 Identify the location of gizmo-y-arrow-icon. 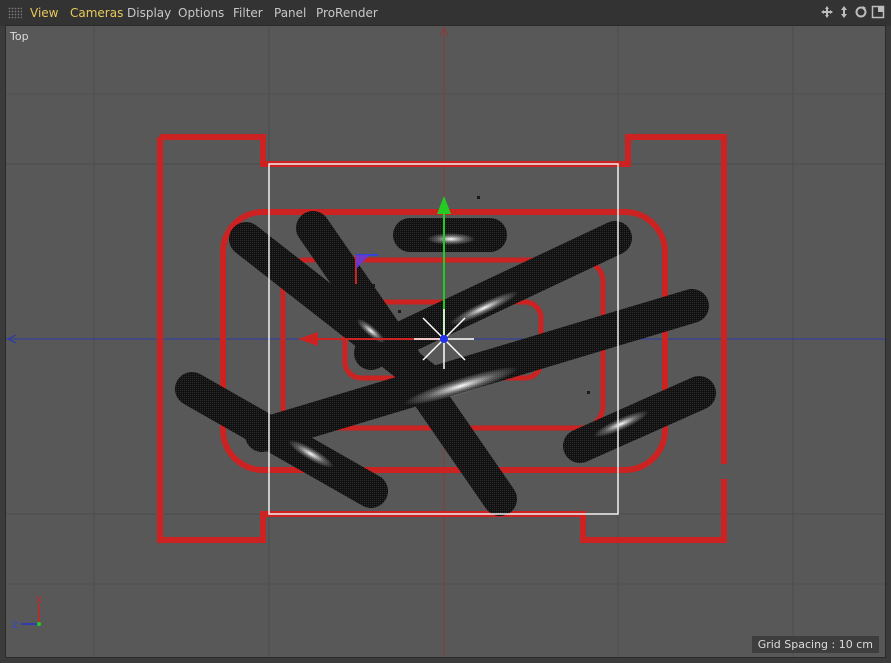
(444, 205).